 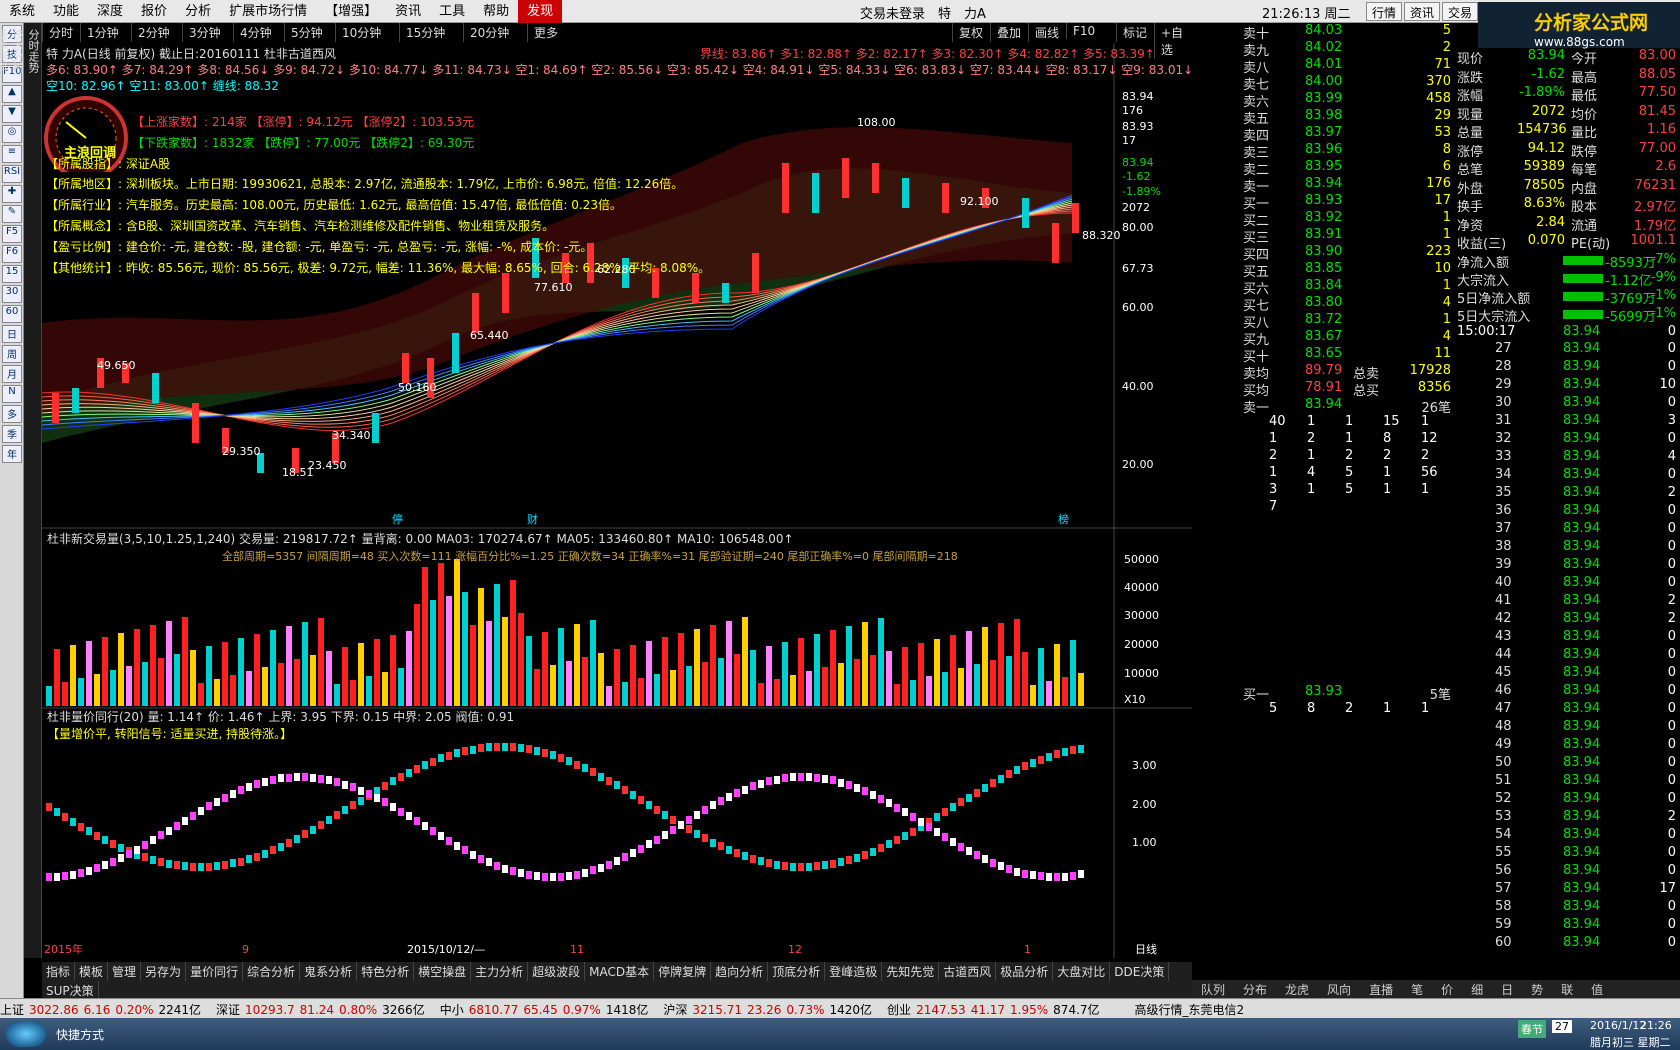 What do you see at coordinates (26, 1034) in the screenshot?
I see `start-button` at bounding box center [26, 1034].